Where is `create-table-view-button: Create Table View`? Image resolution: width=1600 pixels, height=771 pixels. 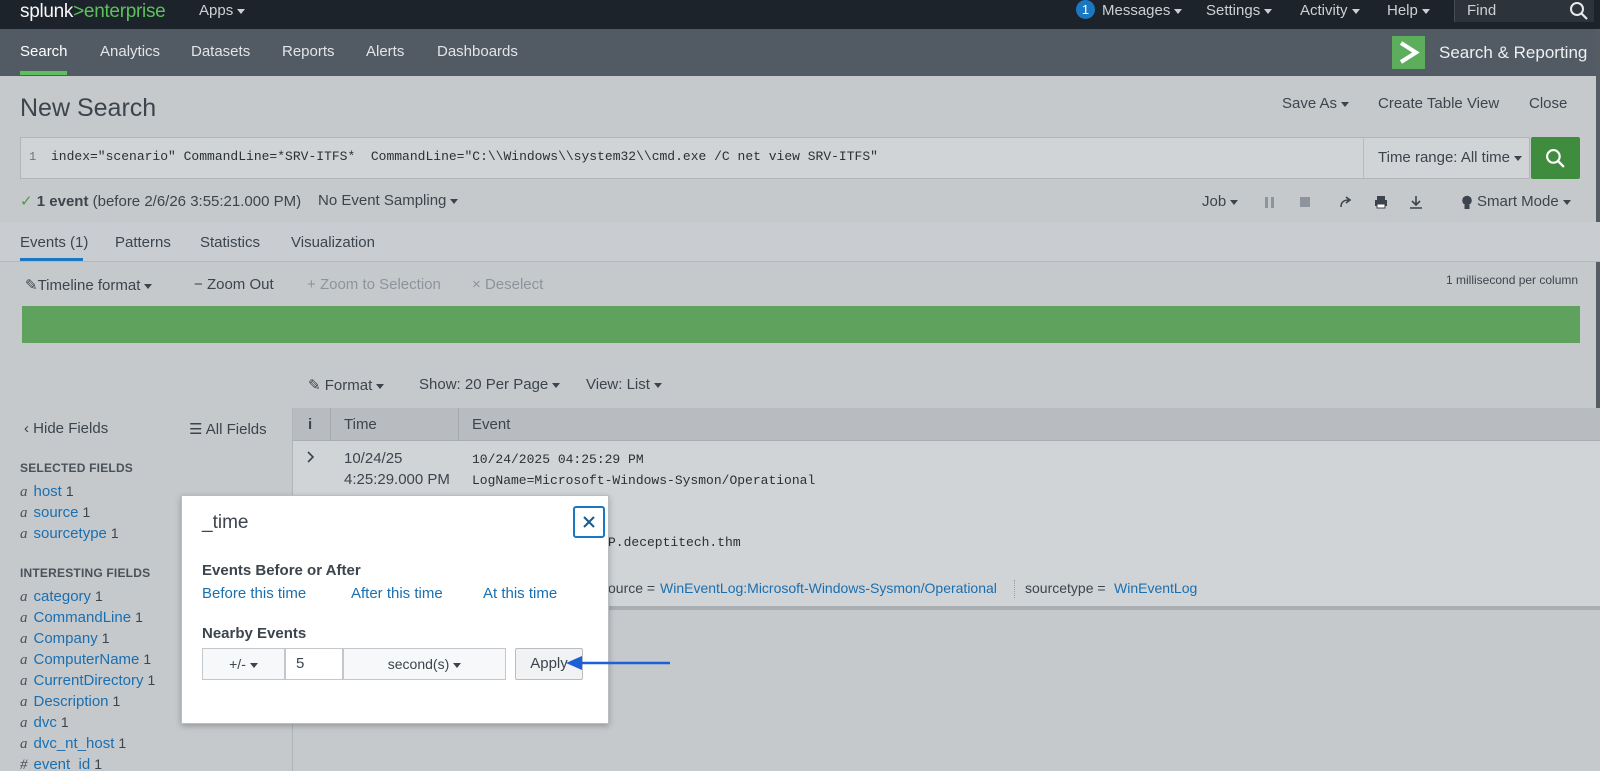
create-table-view-button: Create Table View is located at coordinates (1438, 103).